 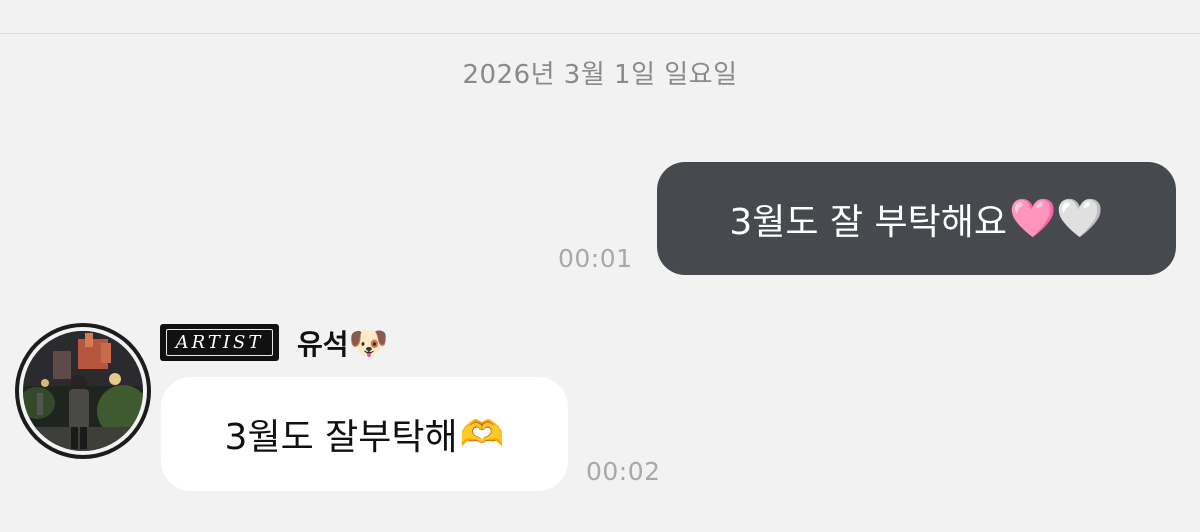 I want to click on artist-badge: ARTIST, so click(x=219, y=342).